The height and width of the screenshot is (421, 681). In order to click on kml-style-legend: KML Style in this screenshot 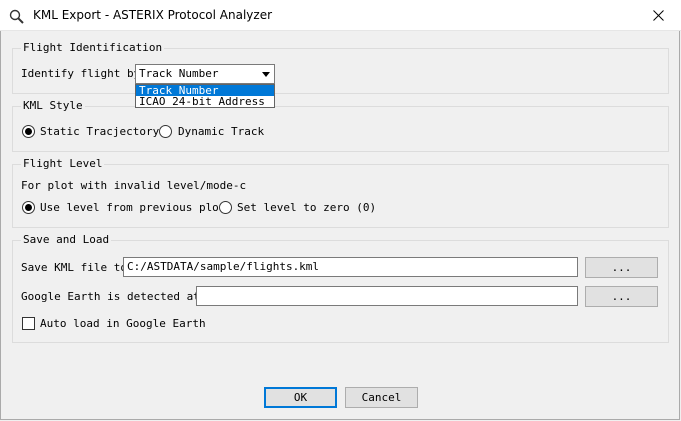, I will do `click(53, 106)`.